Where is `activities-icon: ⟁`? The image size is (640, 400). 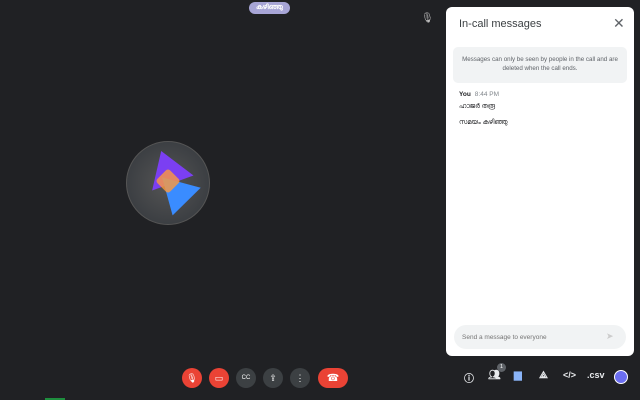 activities-icon: ⟁ is located at coordinates (543, 375).